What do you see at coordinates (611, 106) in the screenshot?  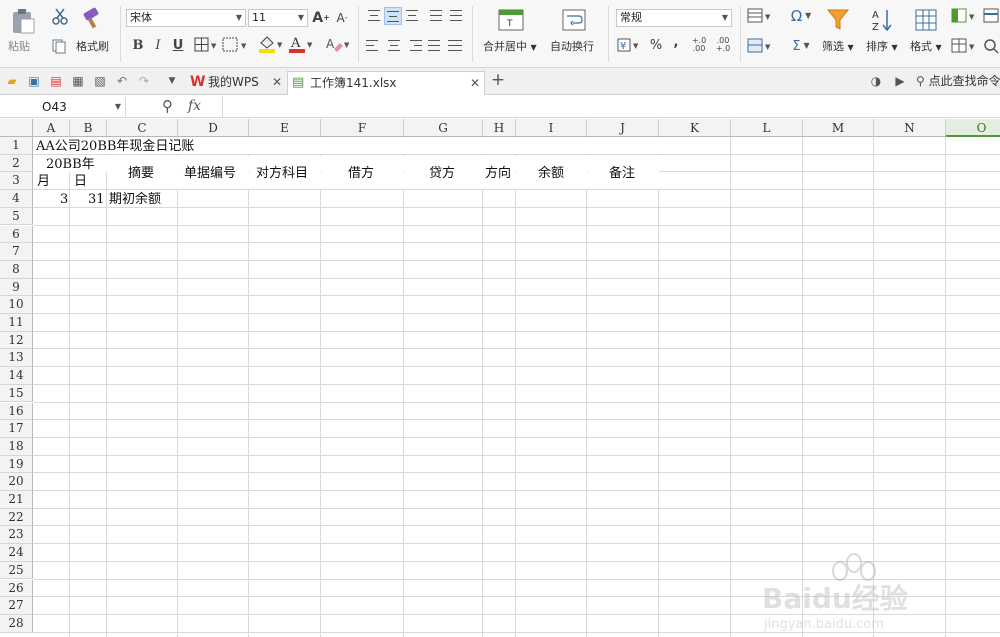 I see `formula-input` at bounding box center [611, 106].